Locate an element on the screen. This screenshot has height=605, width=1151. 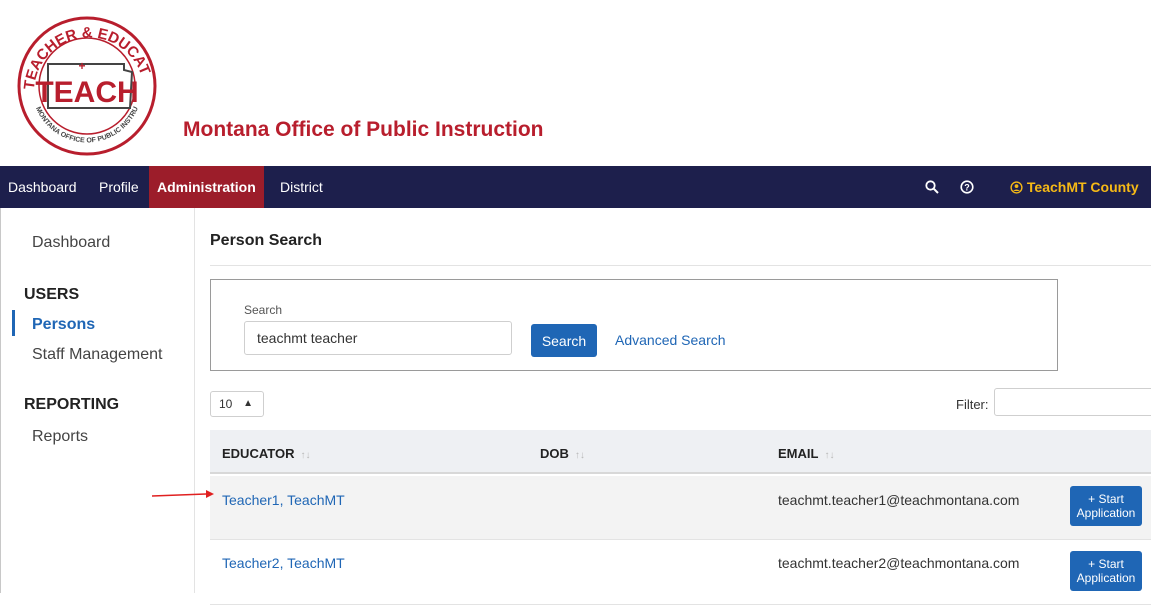
help-icon: ? is located at coordinates (967, 187).